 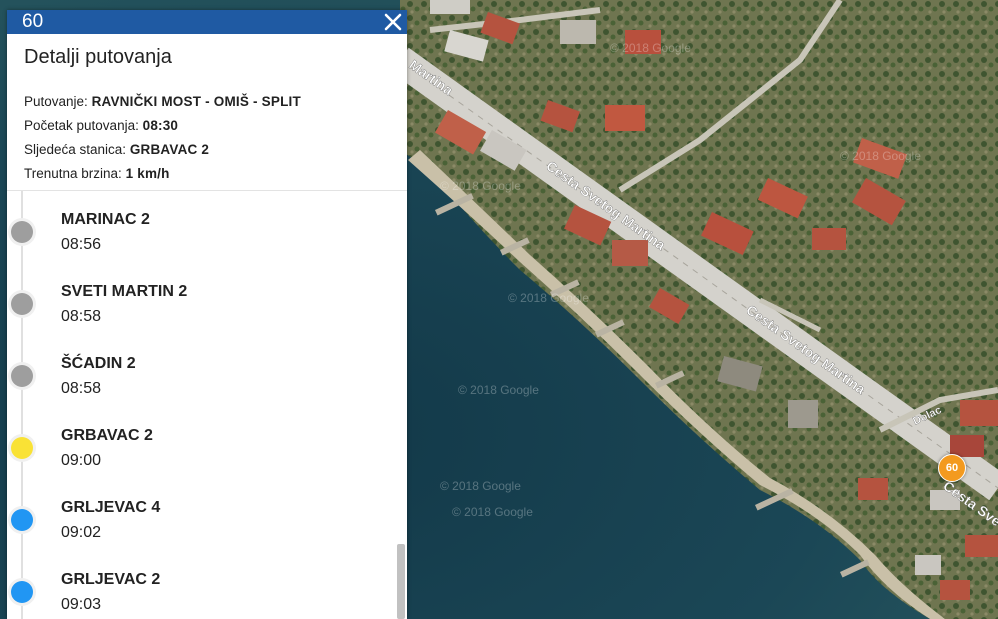 I want to click on close-icon, so click(x=393, y=22).